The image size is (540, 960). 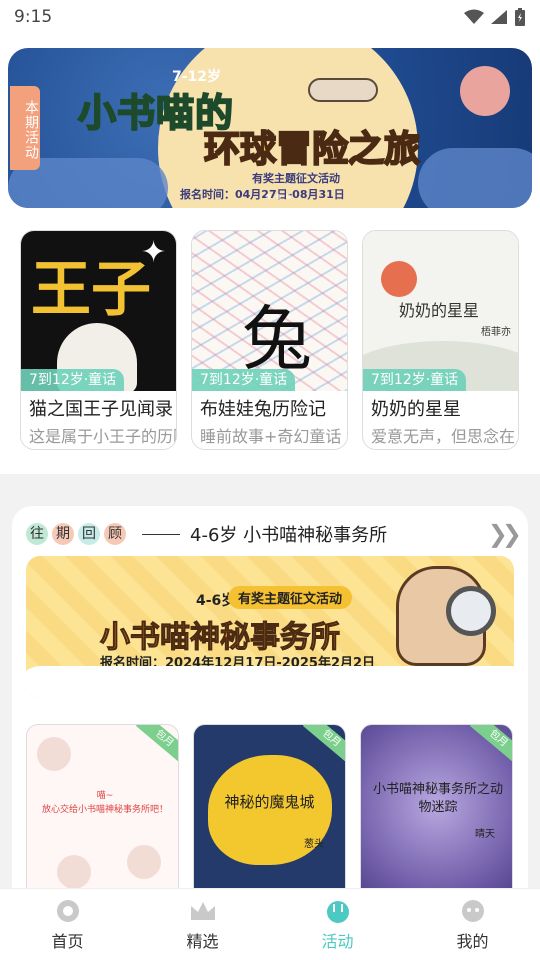 What do you see at coordinates (343, 90) in the screenshot?
I see `banner-plane` at bounding box center [343, 90].